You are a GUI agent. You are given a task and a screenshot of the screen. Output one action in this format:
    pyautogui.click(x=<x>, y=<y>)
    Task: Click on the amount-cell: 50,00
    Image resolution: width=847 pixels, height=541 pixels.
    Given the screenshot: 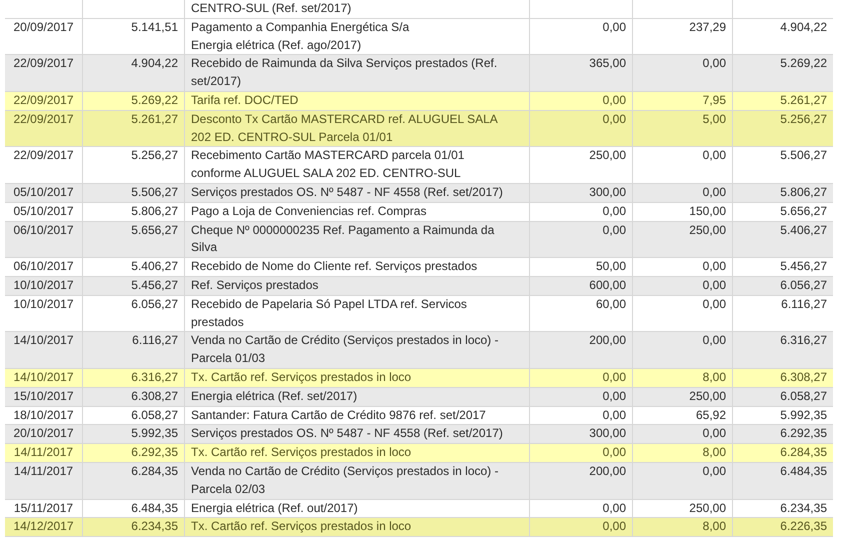 What is the action you would take?
    pyautogui.click(x=611, y=266)
    